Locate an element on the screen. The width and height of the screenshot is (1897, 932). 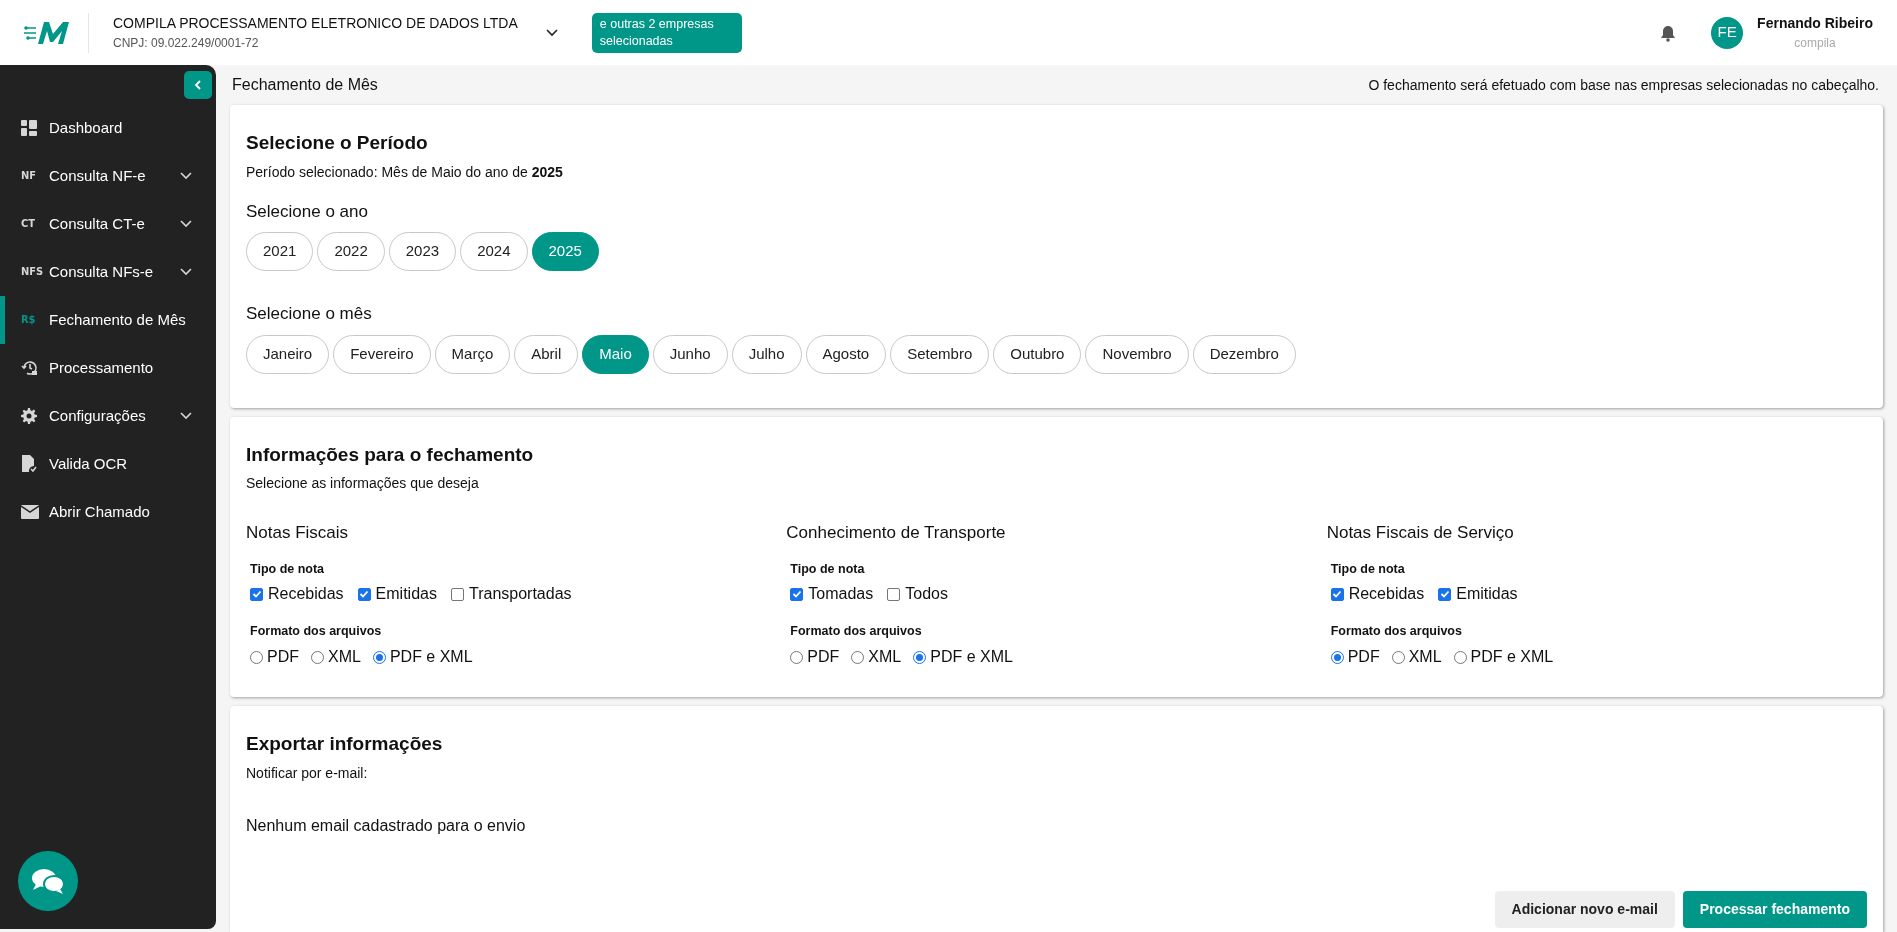
month-option: Julho is located at coordinates (766, 354).